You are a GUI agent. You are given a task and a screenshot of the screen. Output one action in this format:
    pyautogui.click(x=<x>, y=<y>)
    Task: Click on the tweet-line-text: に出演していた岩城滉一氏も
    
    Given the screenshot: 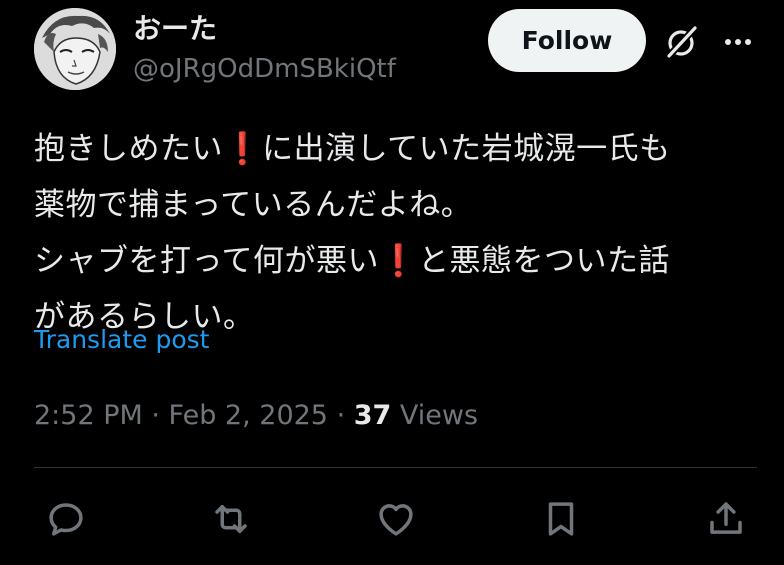 What is the action you would take?
    pyautogui.click(x=466, y=149)
    